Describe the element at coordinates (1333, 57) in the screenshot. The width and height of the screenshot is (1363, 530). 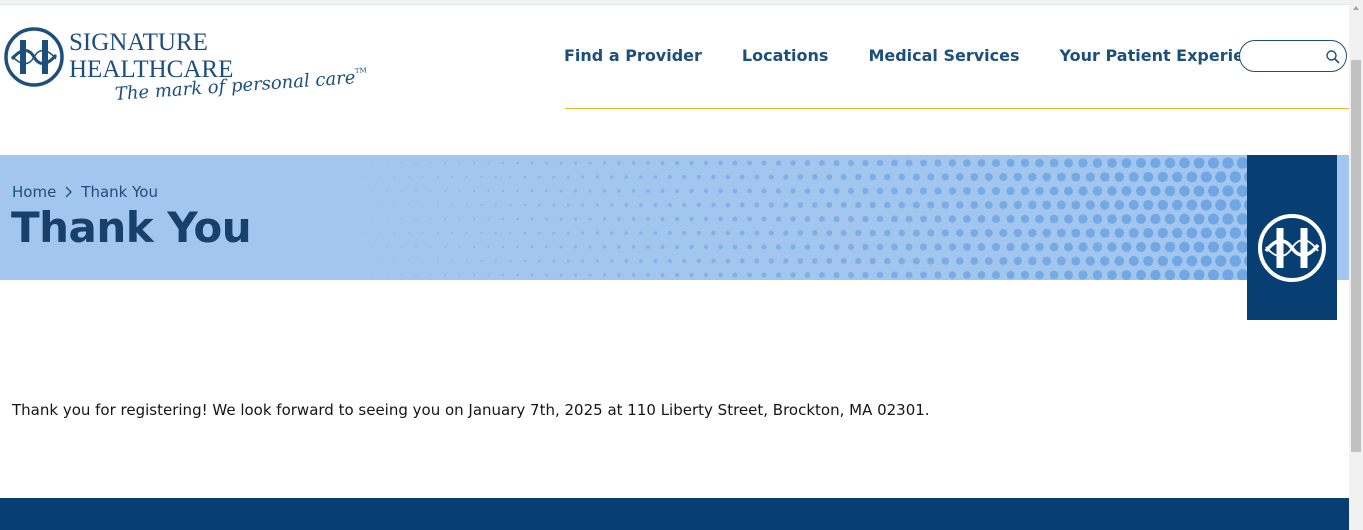
I see `search-icon` at that location.